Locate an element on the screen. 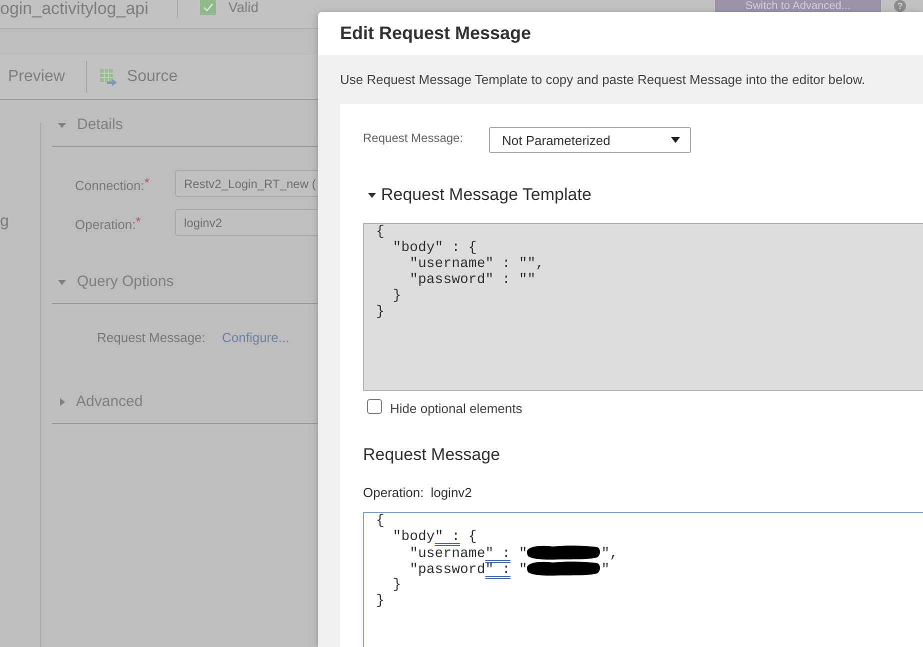 This screenshot has height=647, width=923. help-button: ? is located at coordinates (900, 6).